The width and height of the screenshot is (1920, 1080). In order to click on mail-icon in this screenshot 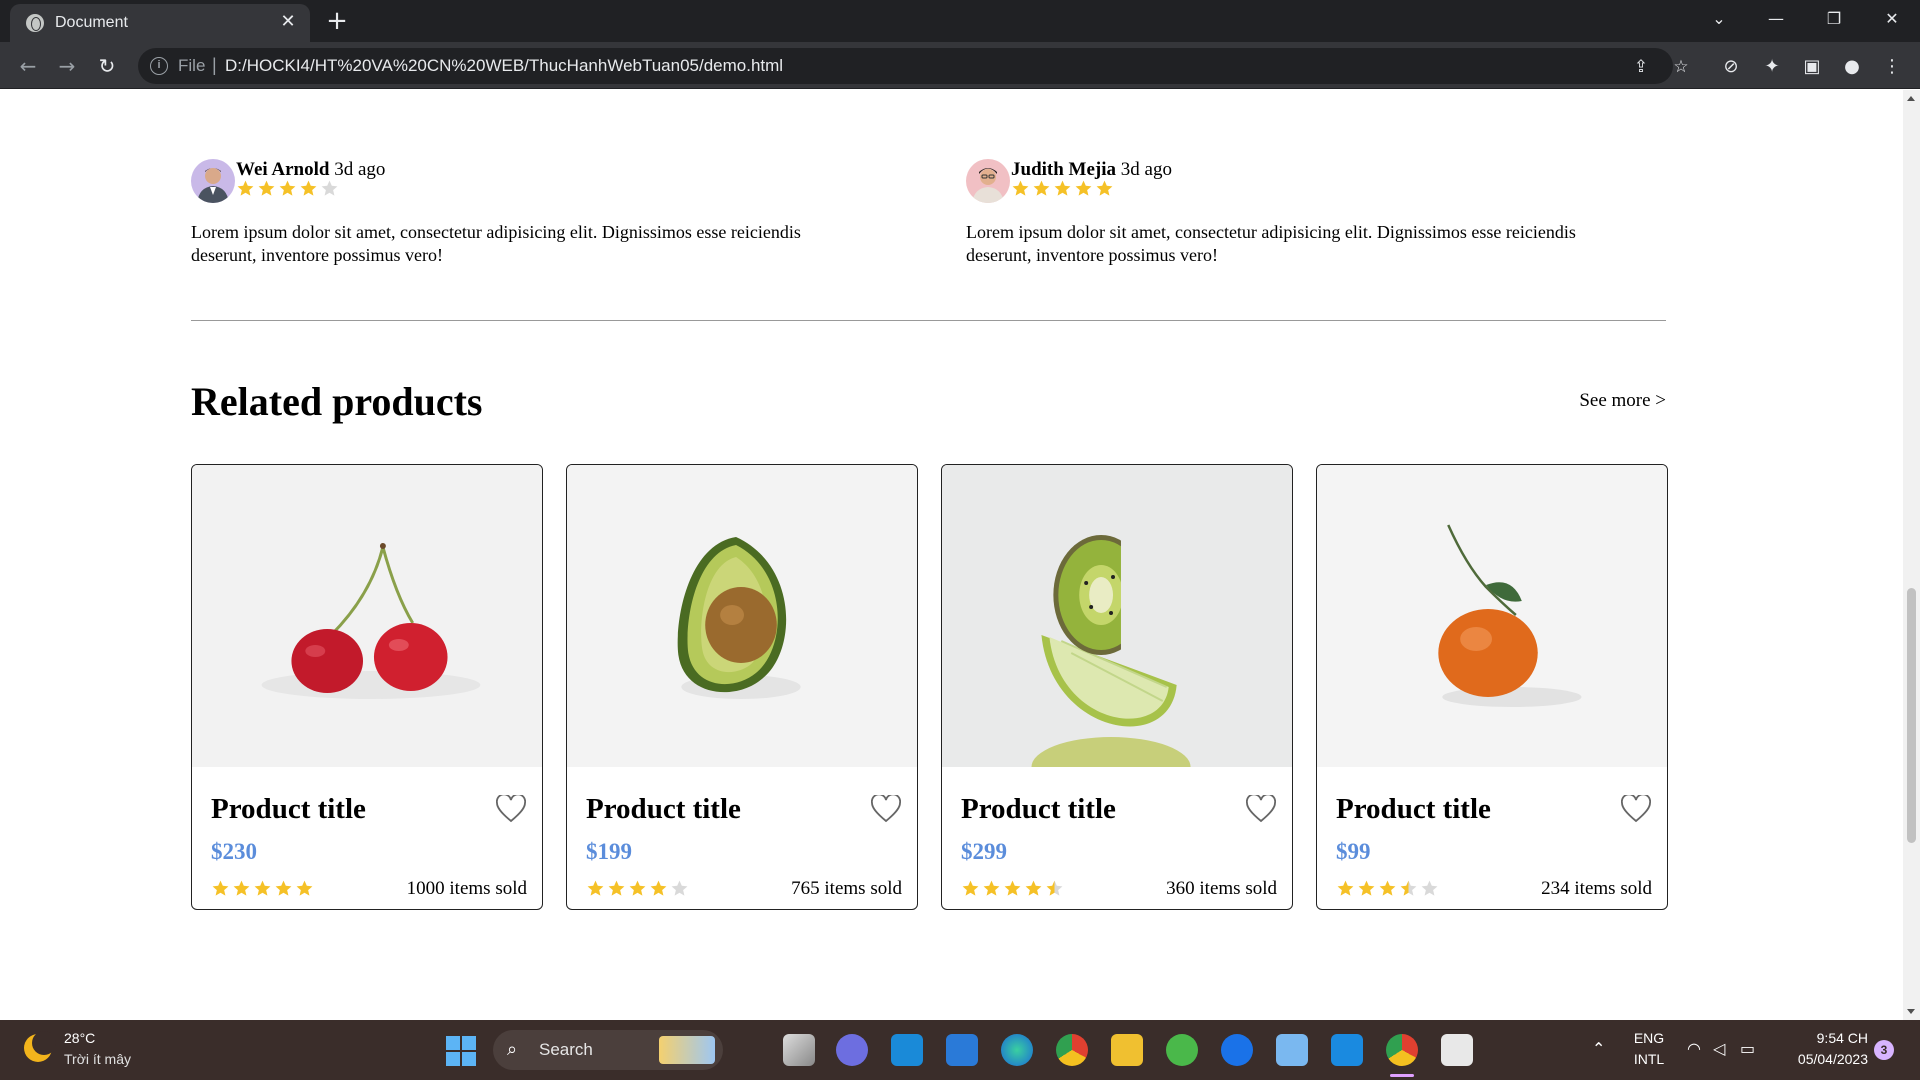, I will do `click(962, 1050)`.